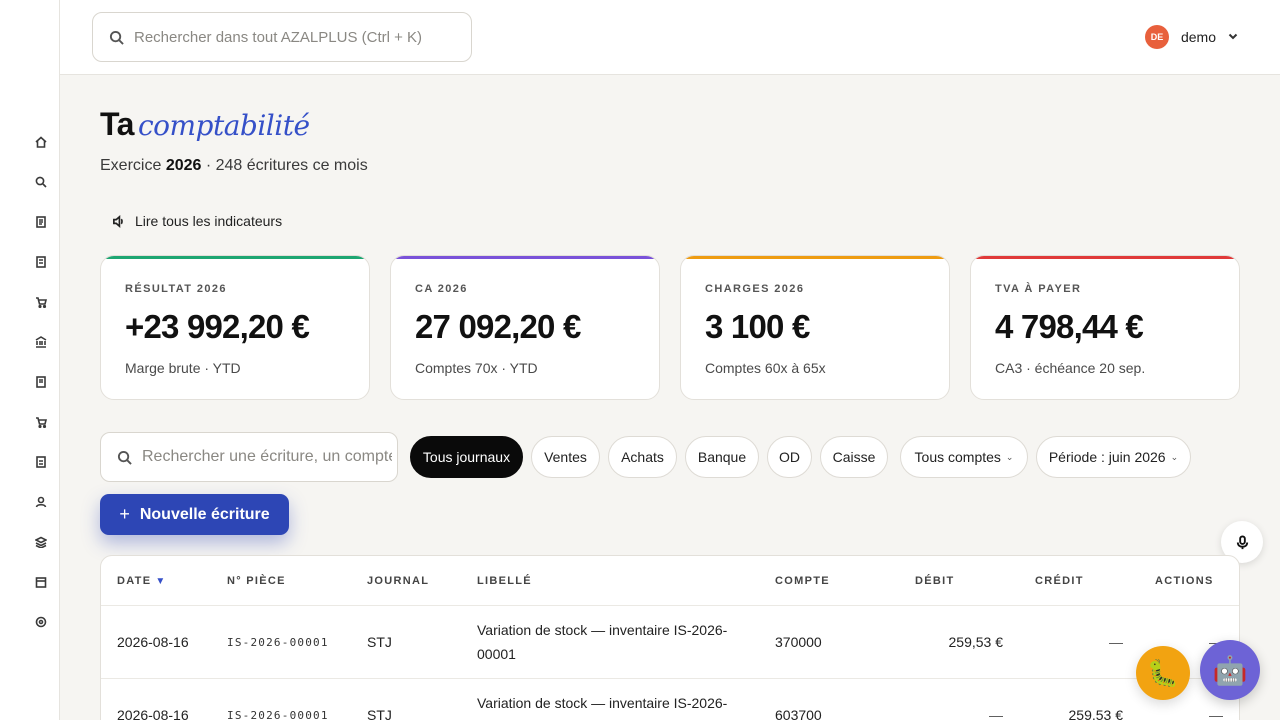 The width and height of the screenshot is (1280, 720). I want to click on kpi-label: TVA À PAYER, so click(1038, 289).